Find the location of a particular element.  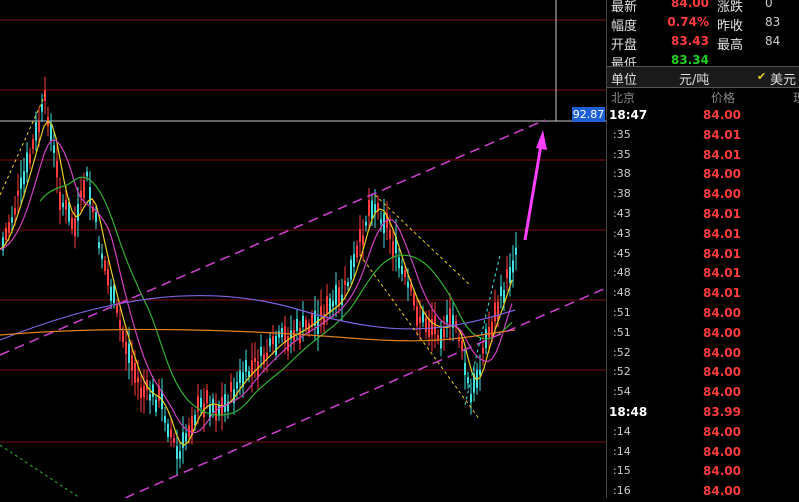

trade-row: :15 84.00 is located at coordinates (703, 472).